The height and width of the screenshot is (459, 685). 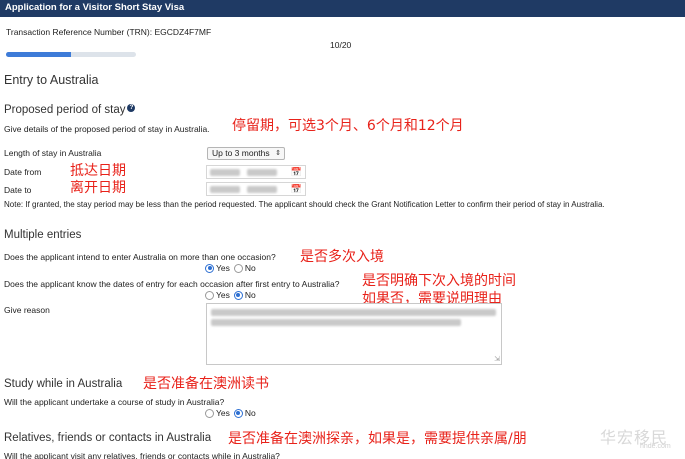 I want to click on length-select: Up to 3 months ⇕, so click(x=246, y=153).